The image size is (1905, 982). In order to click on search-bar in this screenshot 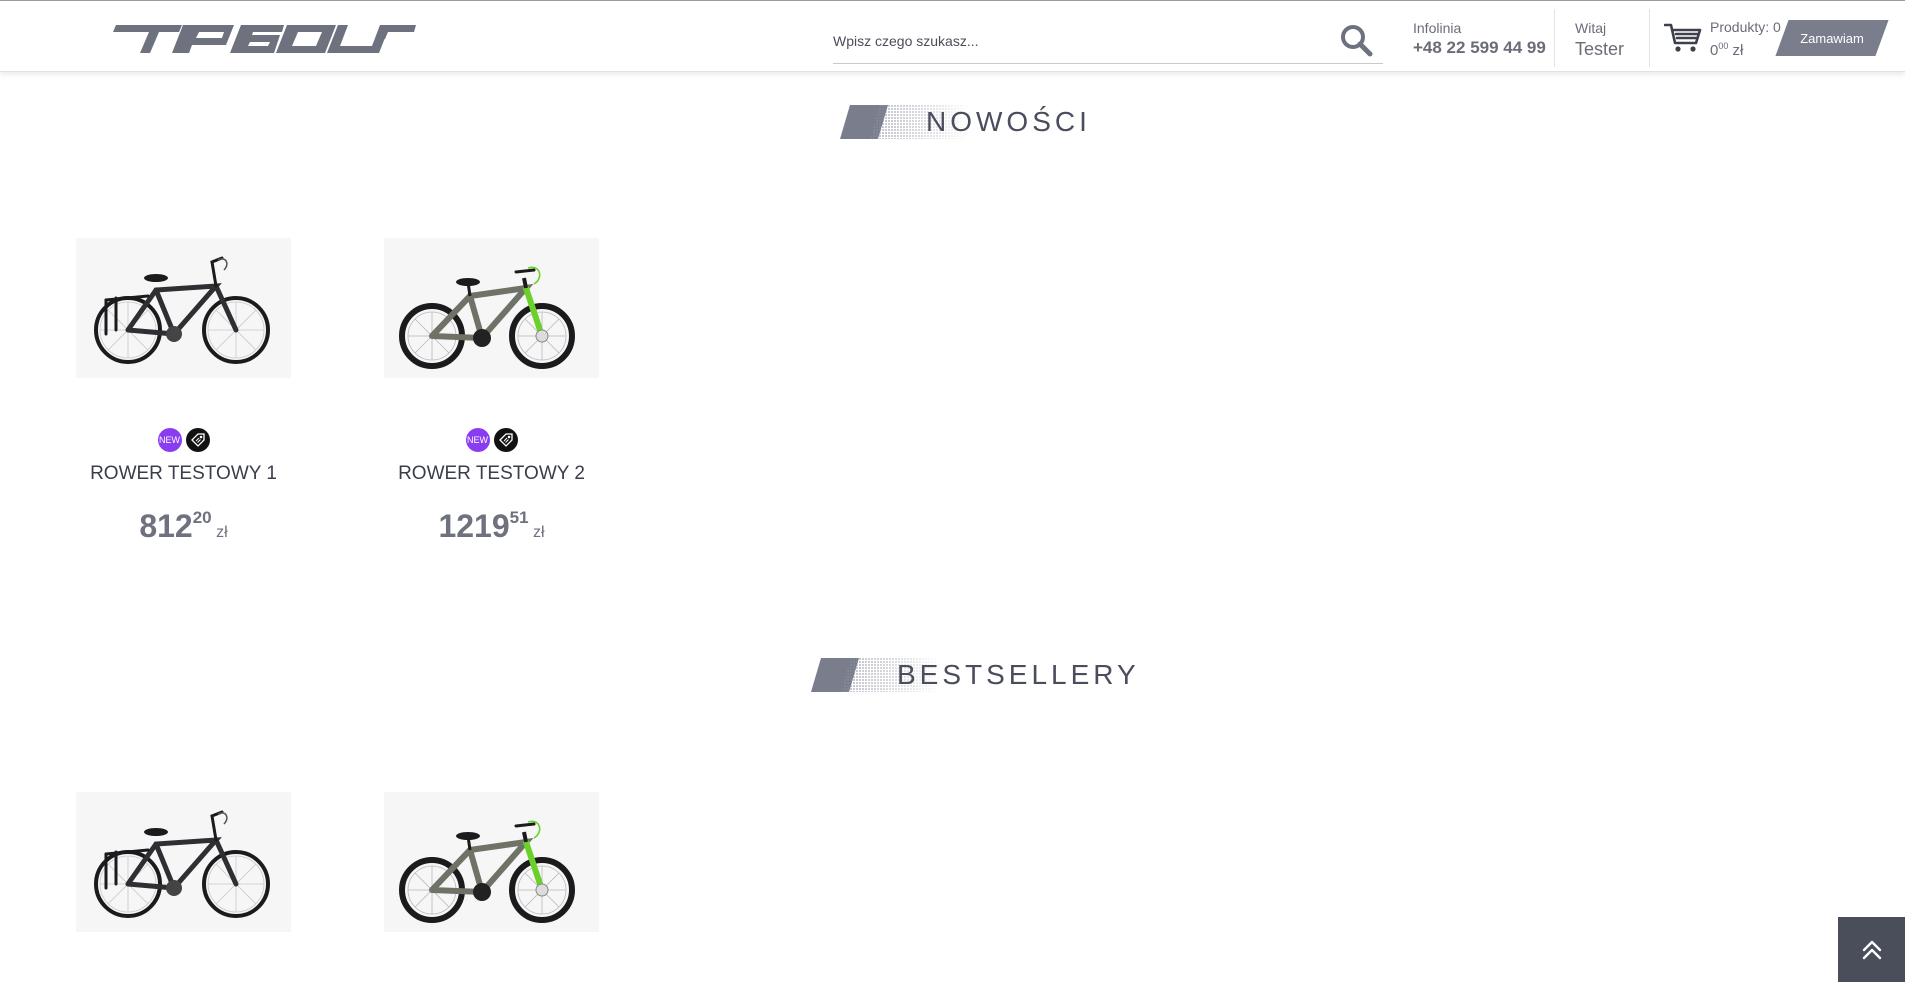, I will do `click(1108, 42)`.